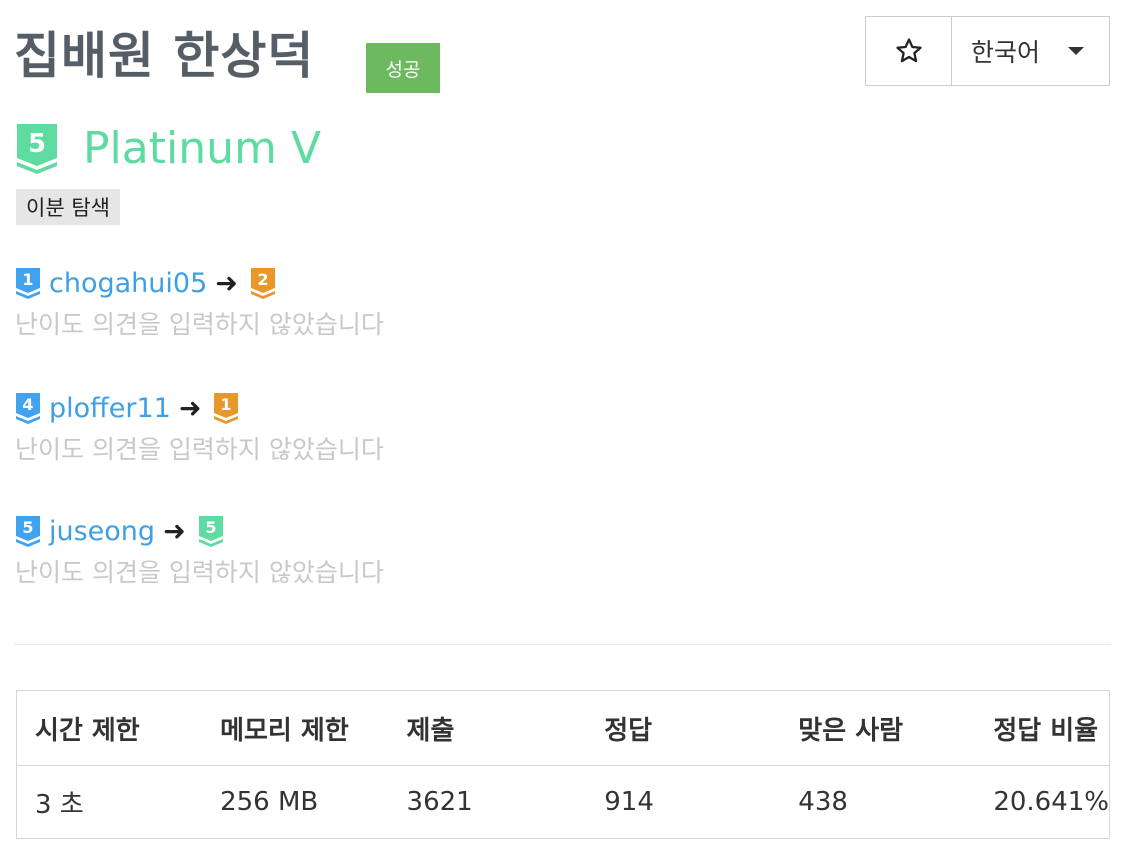 The image size is (1124, 864). I want to click on caret-down-icon, so click(1076, 51).